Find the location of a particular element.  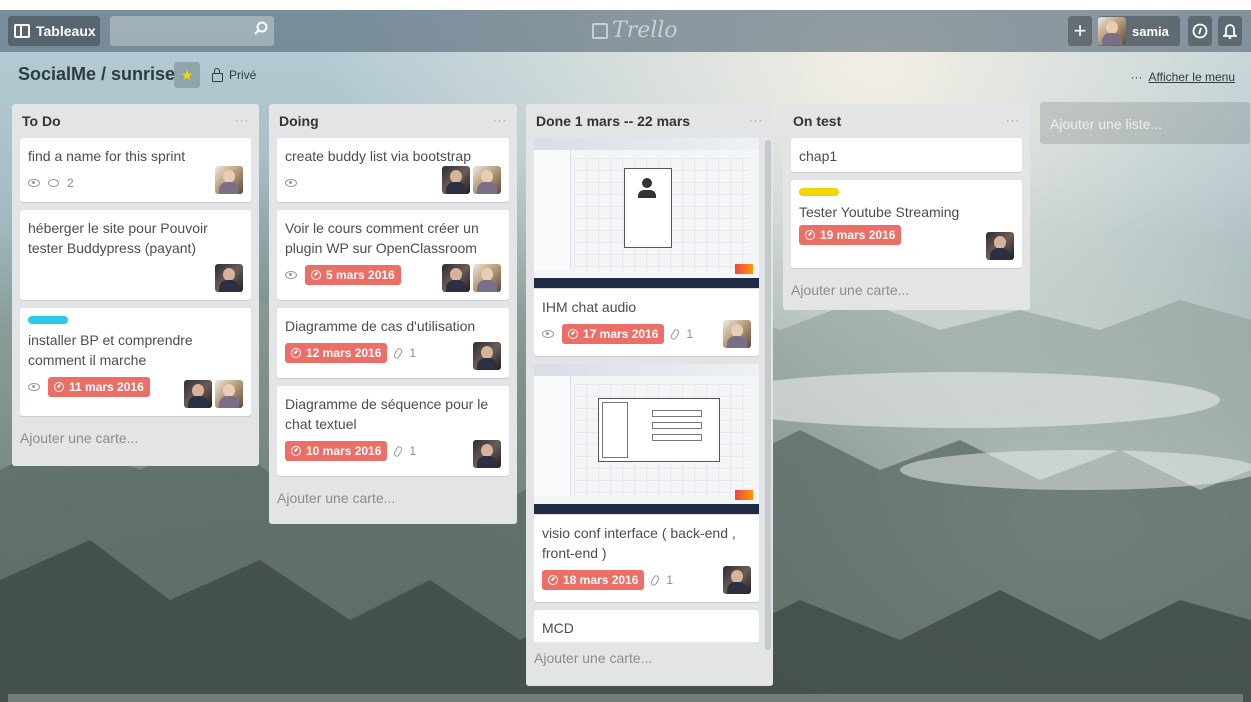

card: create buddy list via bootstrap is located at coordinates (393, 170).